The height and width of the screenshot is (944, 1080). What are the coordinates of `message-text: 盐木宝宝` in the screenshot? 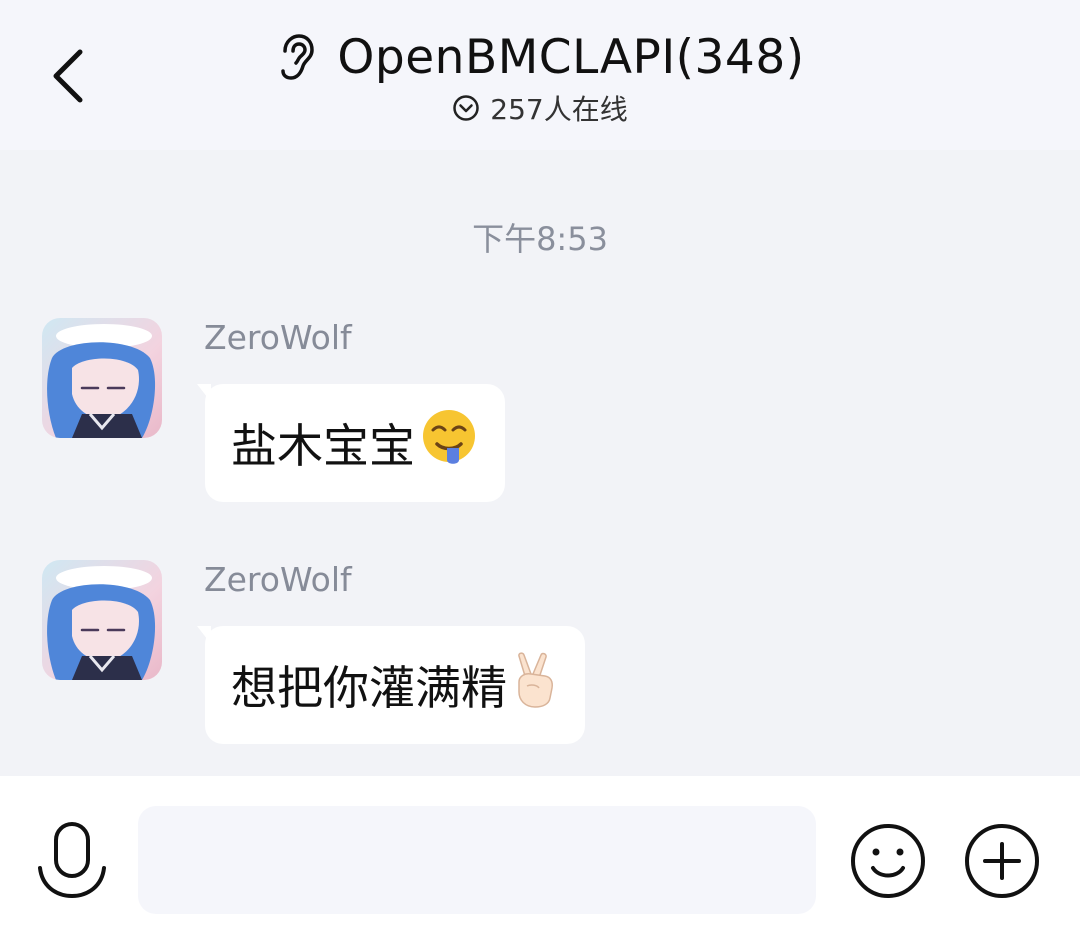 It's located at (323, 446).